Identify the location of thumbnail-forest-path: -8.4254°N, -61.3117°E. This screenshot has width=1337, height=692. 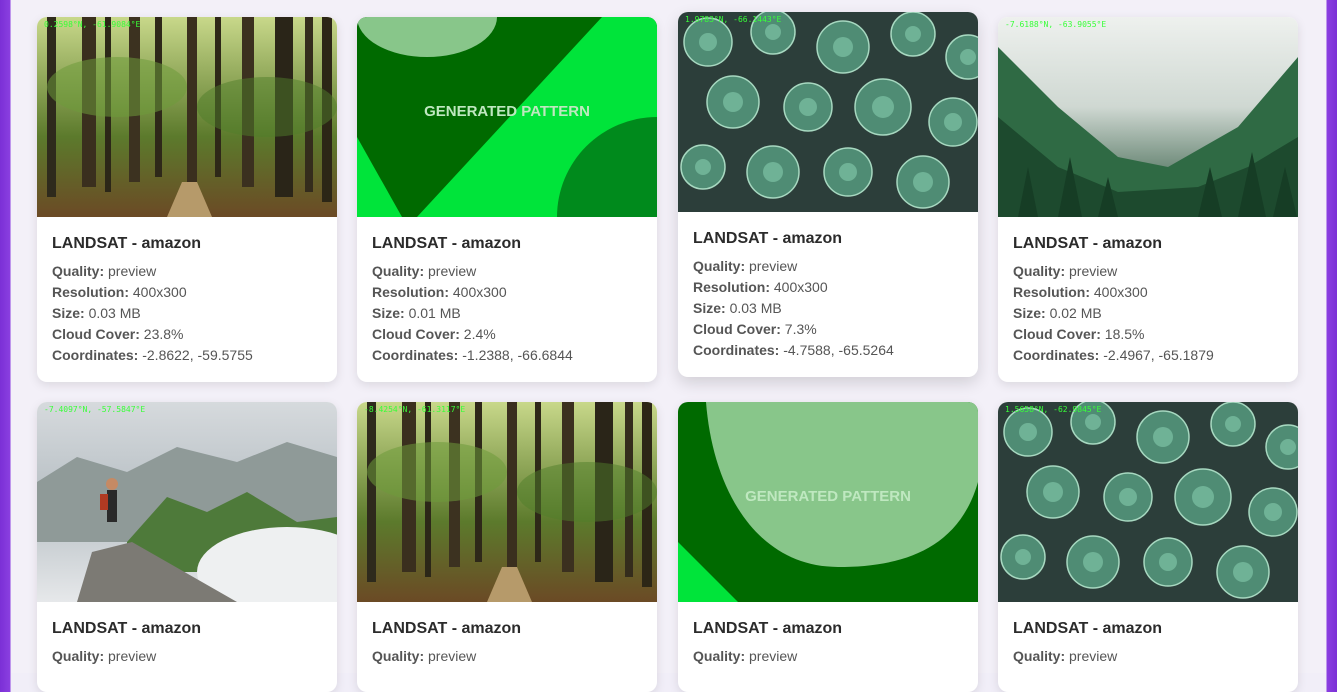
(507, 502).